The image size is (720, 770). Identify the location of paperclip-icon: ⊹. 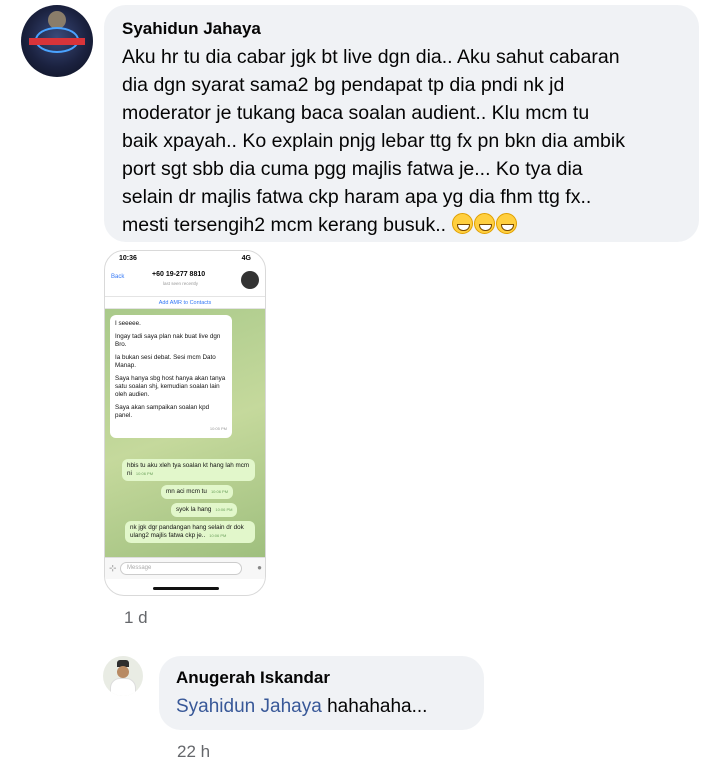
(113, 568).